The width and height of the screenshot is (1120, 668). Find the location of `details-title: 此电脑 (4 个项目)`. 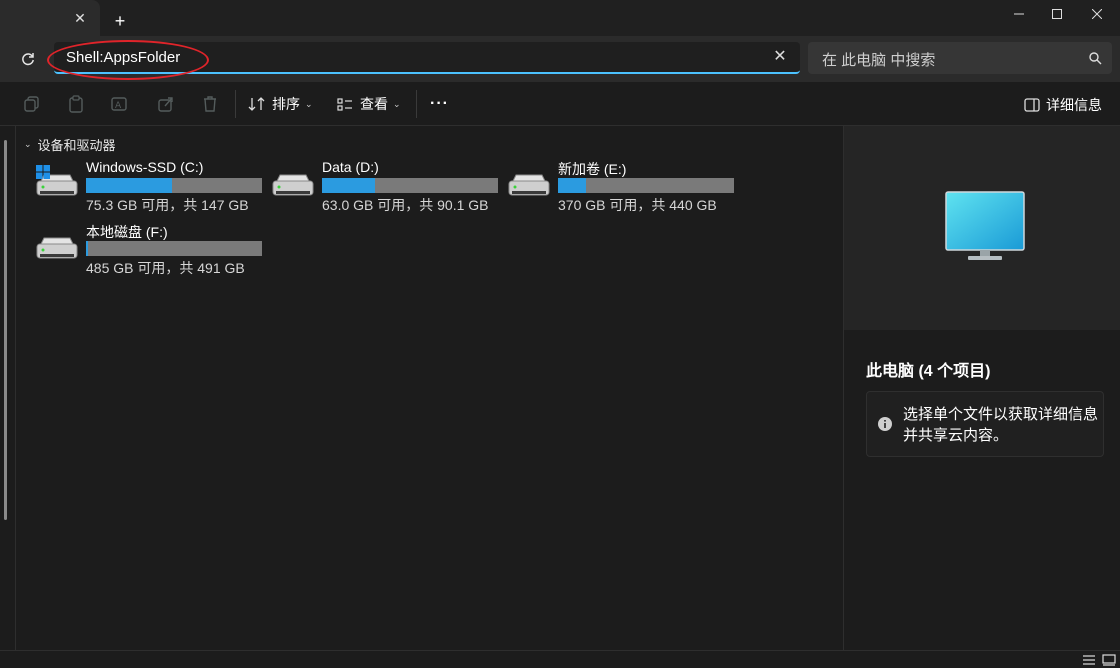

details-title: 此电脑 (4 个项目) is located at coordinates (928, 371).